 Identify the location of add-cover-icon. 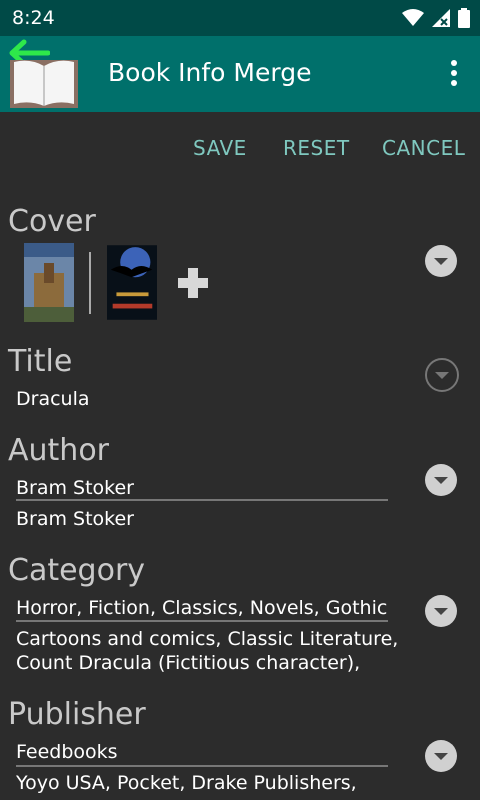
(193, 283).